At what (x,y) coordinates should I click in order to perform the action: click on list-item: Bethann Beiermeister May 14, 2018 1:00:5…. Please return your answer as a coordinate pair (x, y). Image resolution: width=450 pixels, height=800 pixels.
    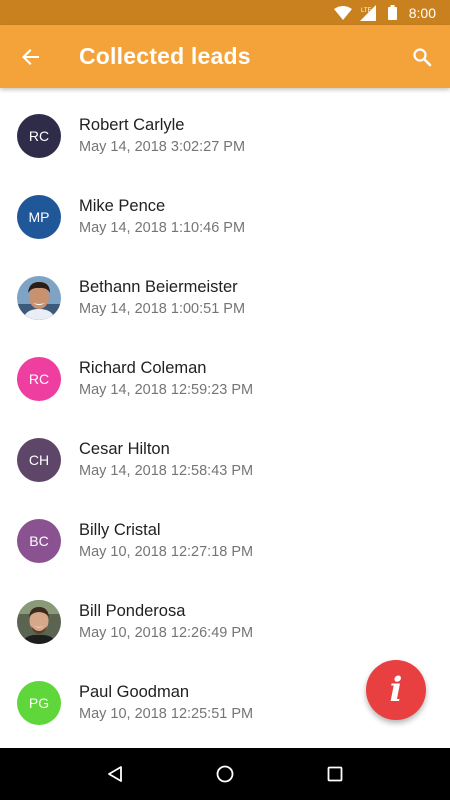
    Looking at the image, I should click on (225, 297).